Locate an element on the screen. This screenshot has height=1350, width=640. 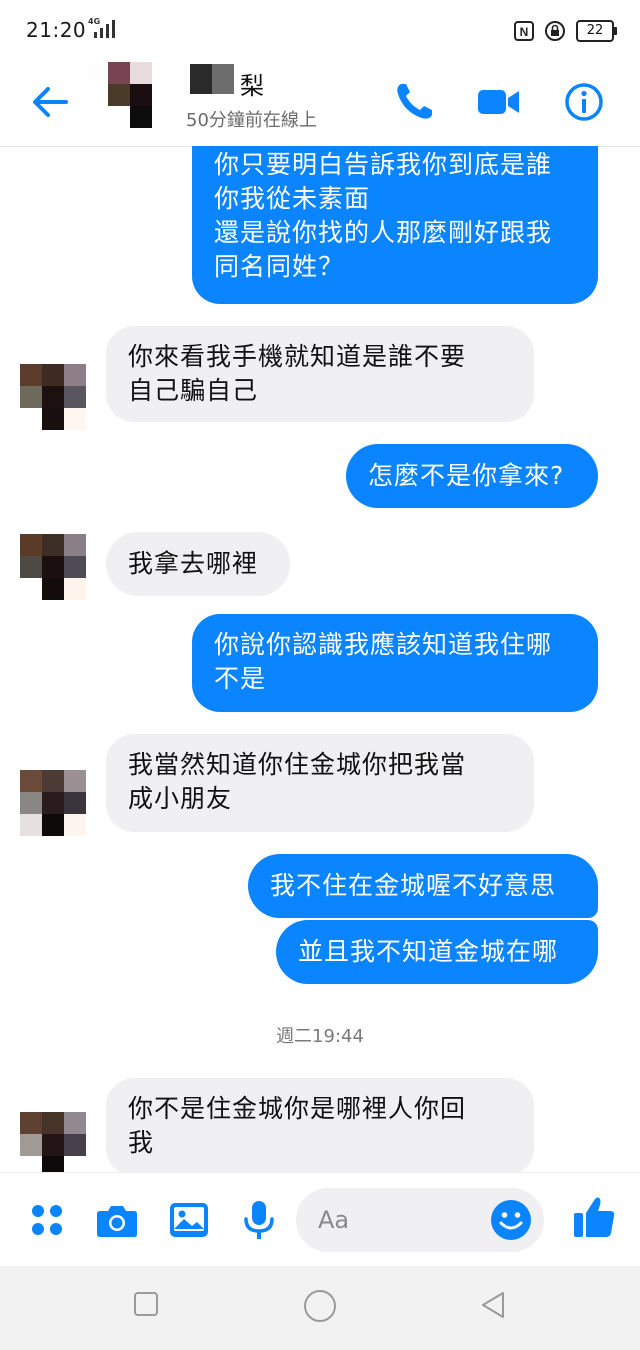
contact-name: 梨 is located at coordinates (252, 83).